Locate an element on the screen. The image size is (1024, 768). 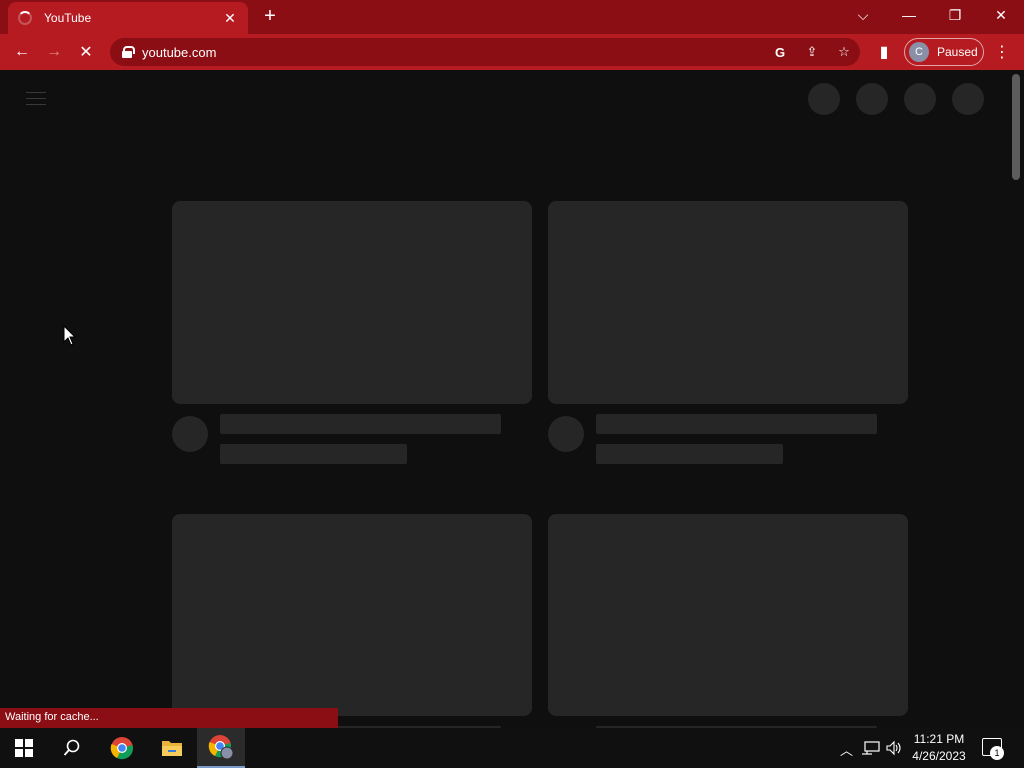
loading-spinner-icon is located at coordinates (25, 18).